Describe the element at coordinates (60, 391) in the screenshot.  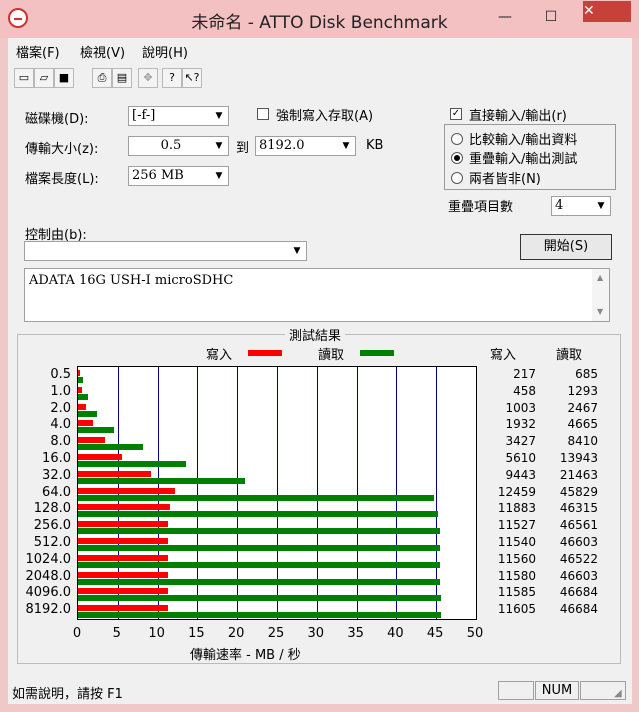
I see `y-tick-label: 1.0` at that location.